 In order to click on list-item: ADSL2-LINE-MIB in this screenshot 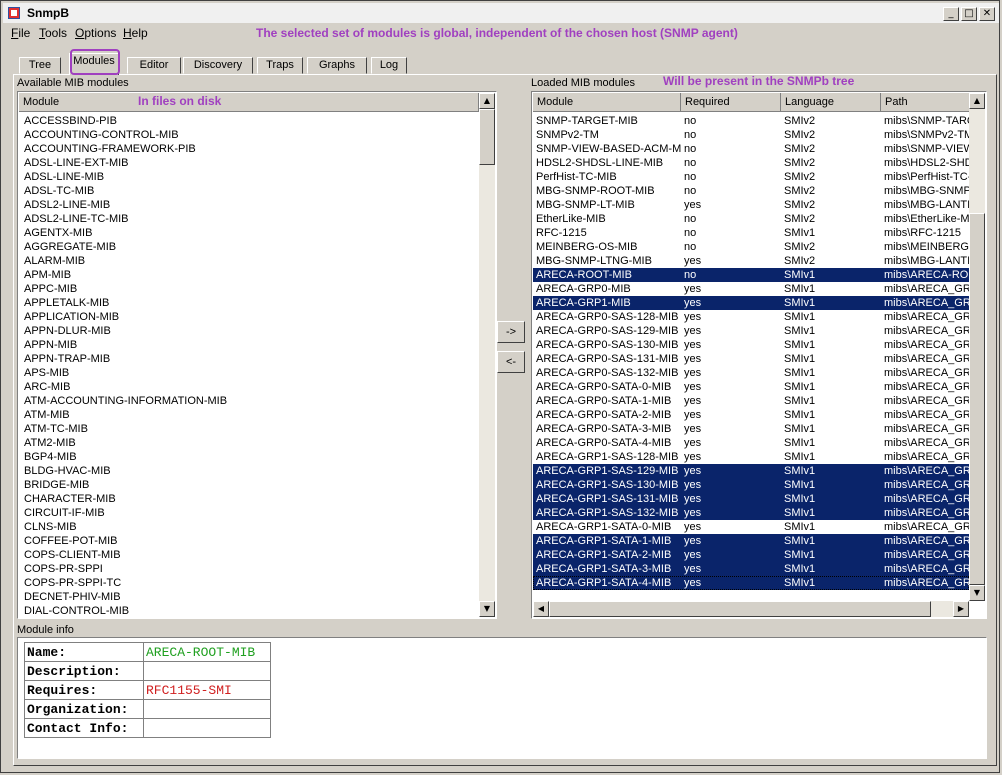, I will do `click(249, 205)`.